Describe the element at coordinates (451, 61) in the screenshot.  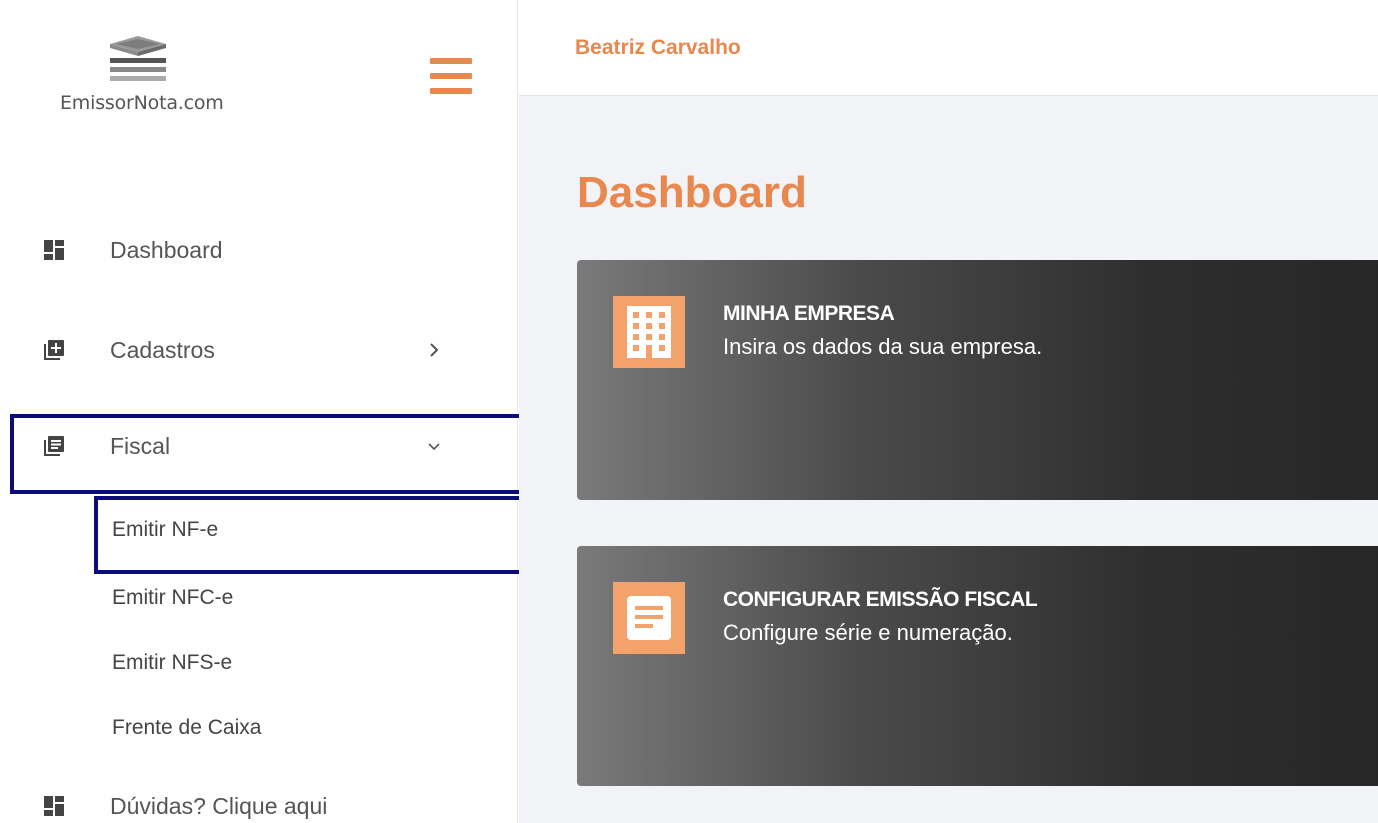
I see `hamburger-icon` at that location.